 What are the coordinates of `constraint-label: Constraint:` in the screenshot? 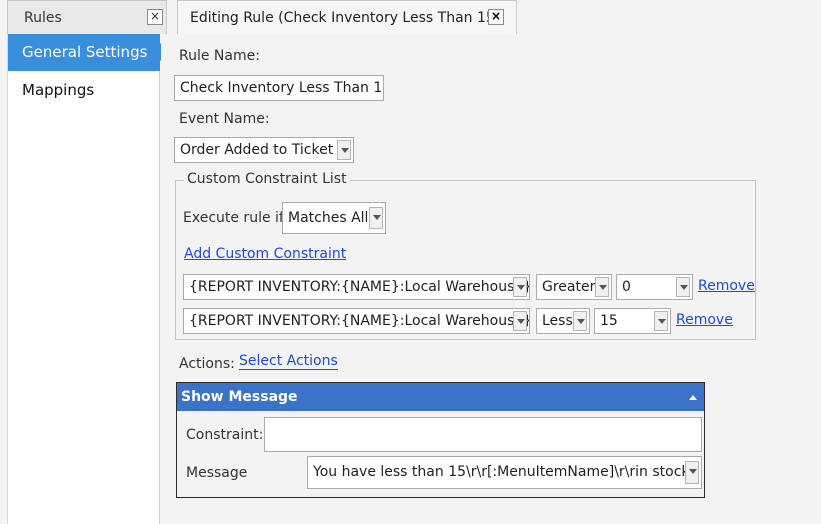 It's located at (225, 435).